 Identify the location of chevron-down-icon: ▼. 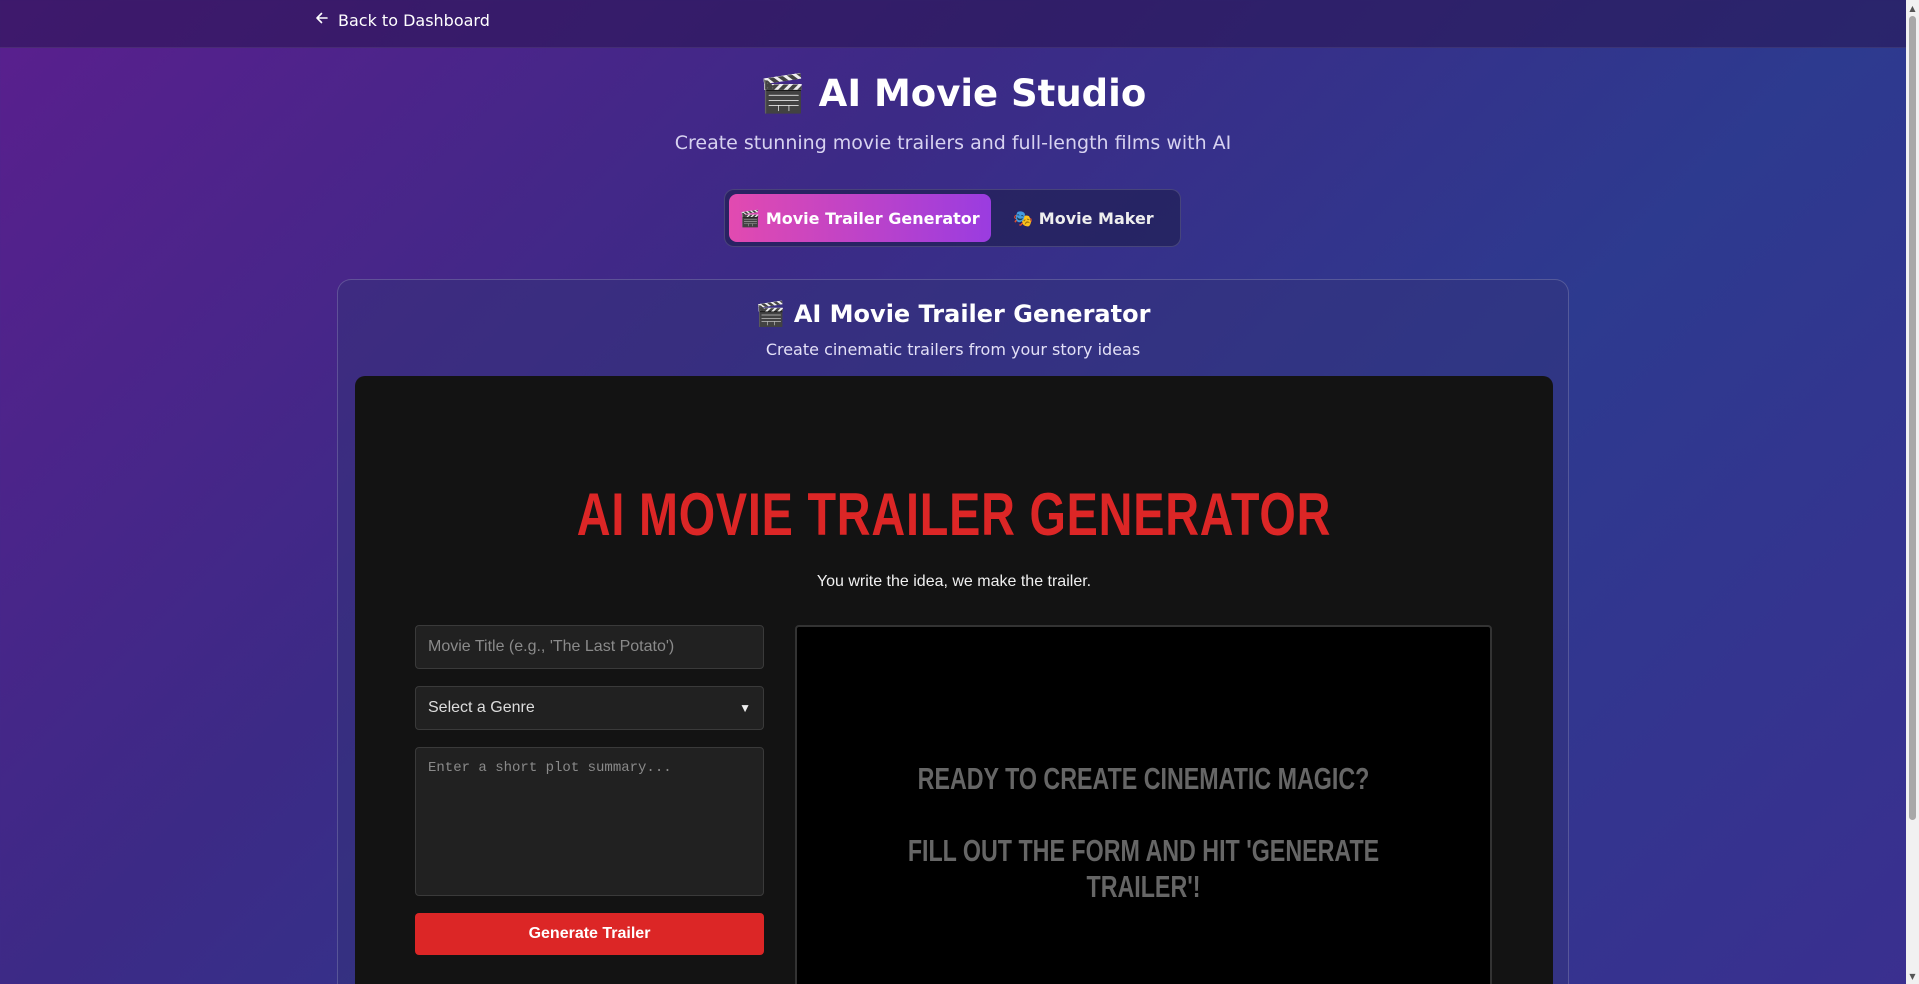
(745, 708).